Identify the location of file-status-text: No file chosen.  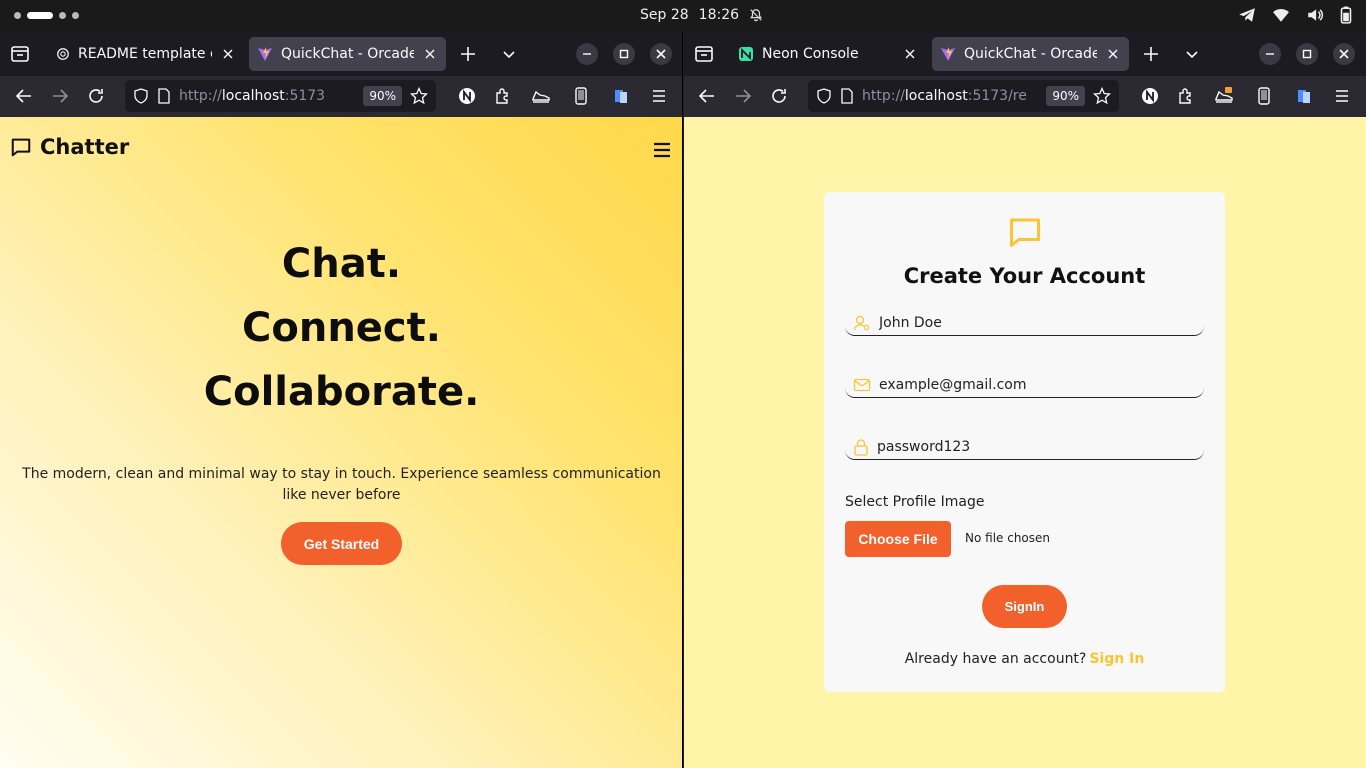
(1008, 538).